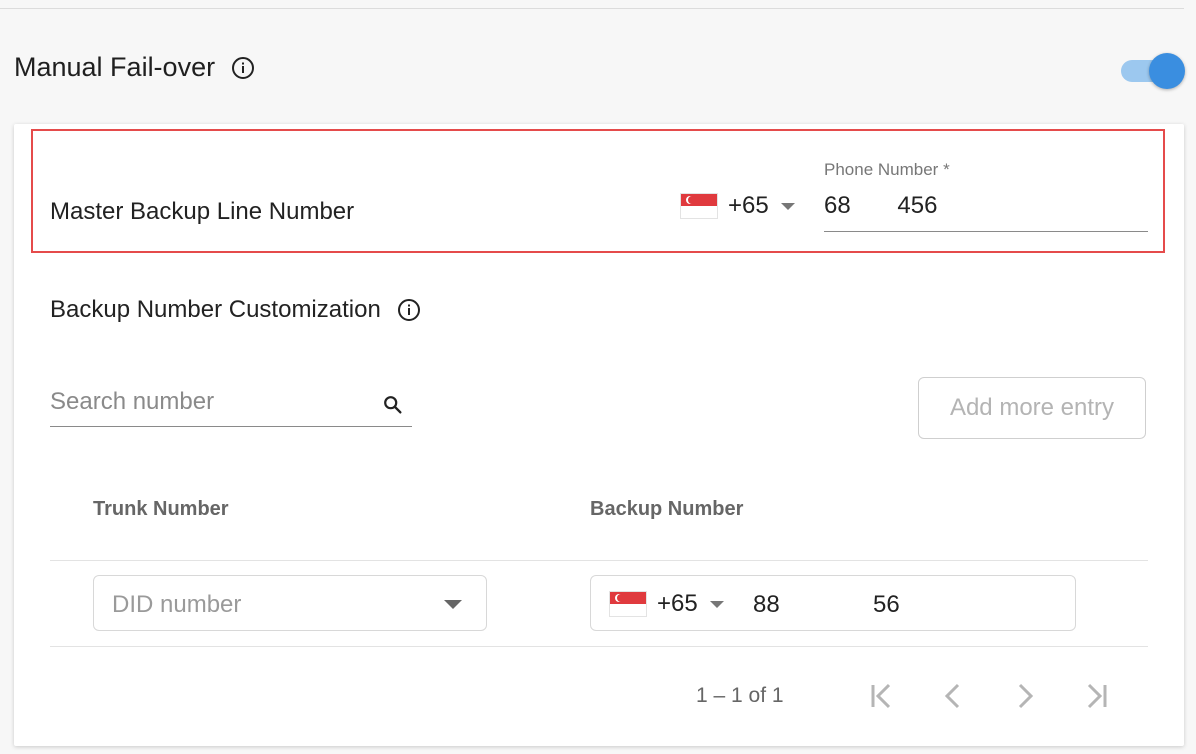 The height and width of the screenshot is (754, 1196). What do you see at coordinates (202, 211) in the screenshot?
I see `master-backup-label: Master Backup Line Number` at bounding box center [202, 211].